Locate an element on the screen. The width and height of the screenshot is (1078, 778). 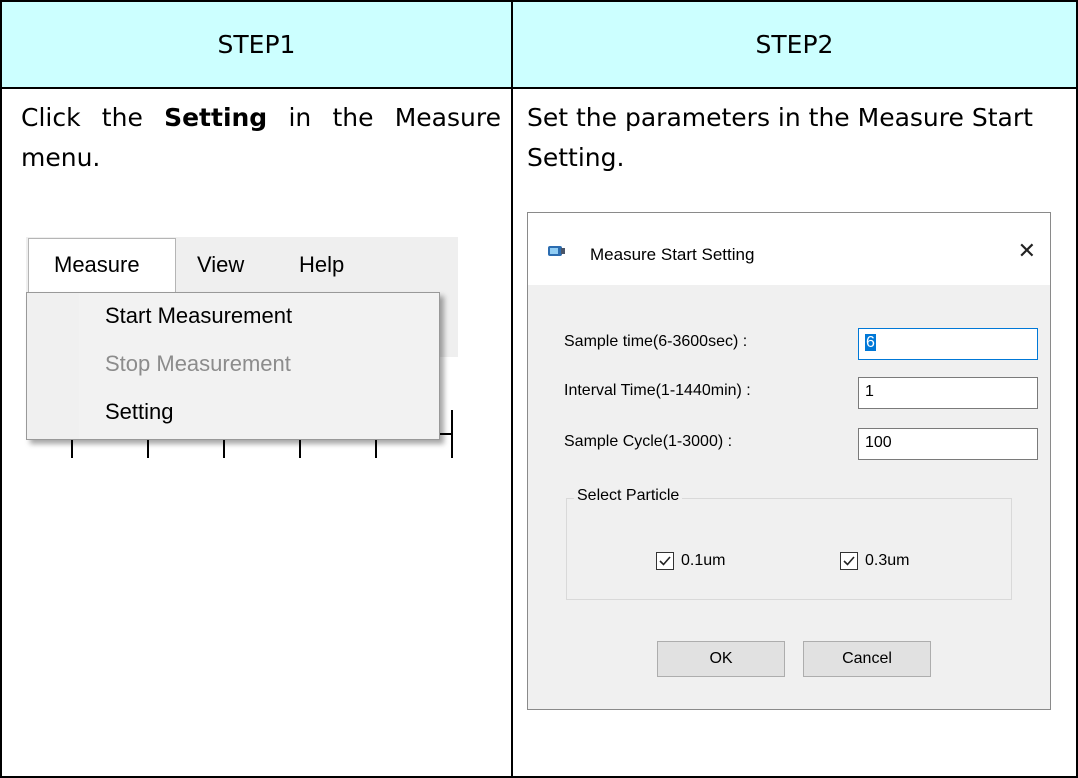
sample-cycle-input: 100 is located at coordinates (948, 444).